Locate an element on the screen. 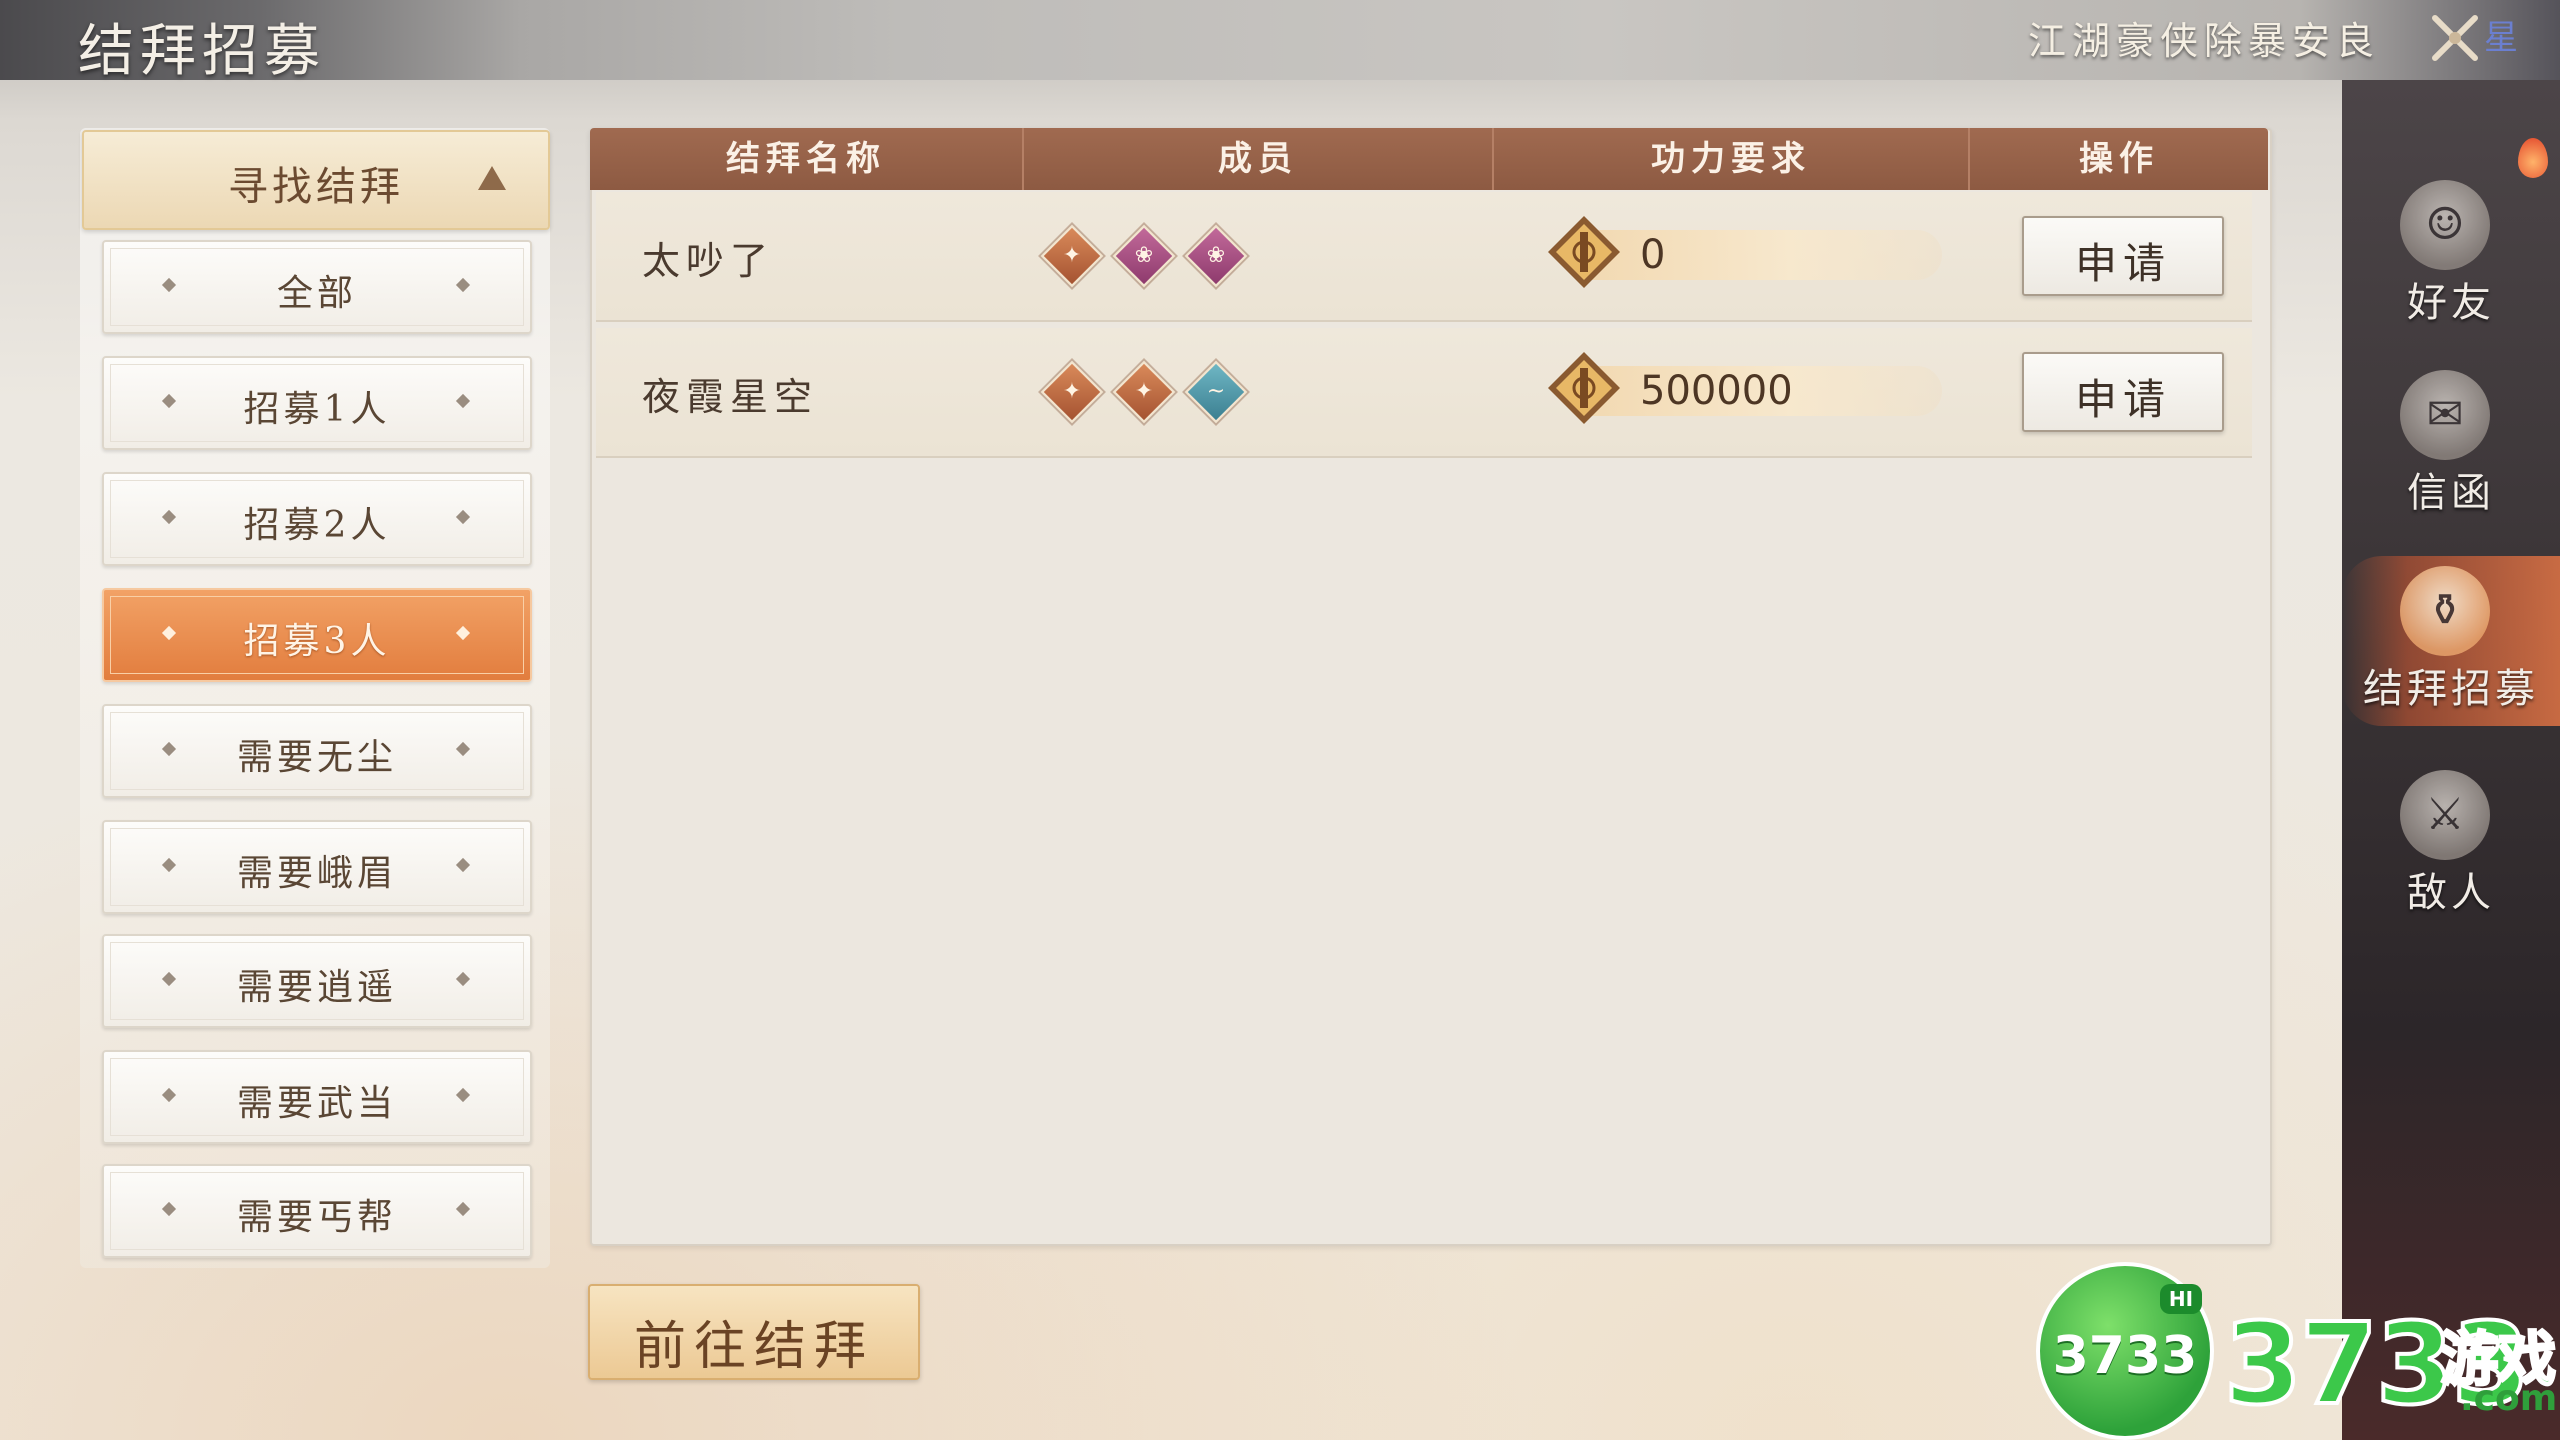  nav-item-friends: ☺ 好友 is located at coordinates (2451, 255).